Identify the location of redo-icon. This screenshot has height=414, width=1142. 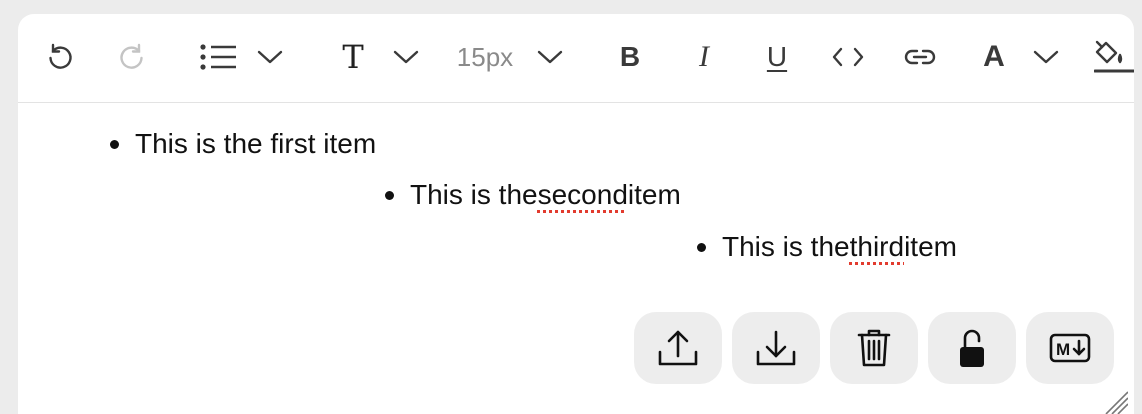
(131, 56).